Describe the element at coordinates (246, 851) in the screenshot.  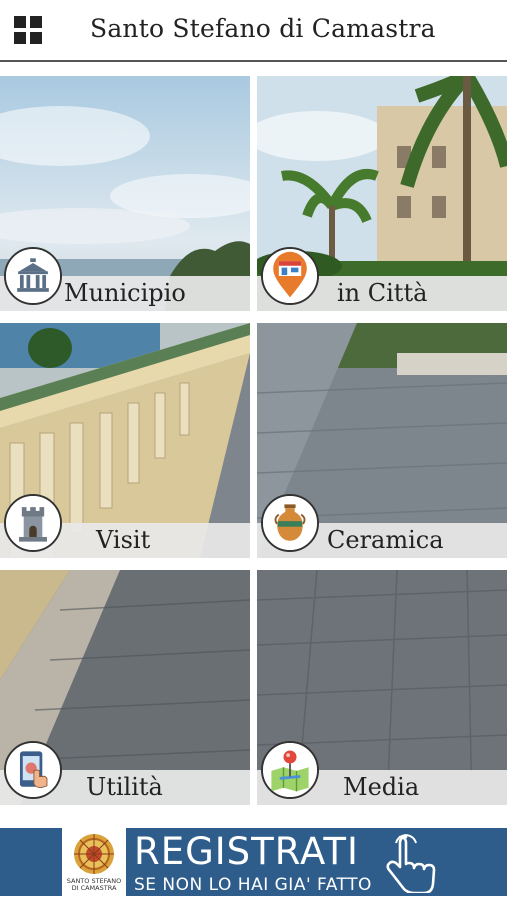
I see `banner-headline: REGISTRATI` at that location.